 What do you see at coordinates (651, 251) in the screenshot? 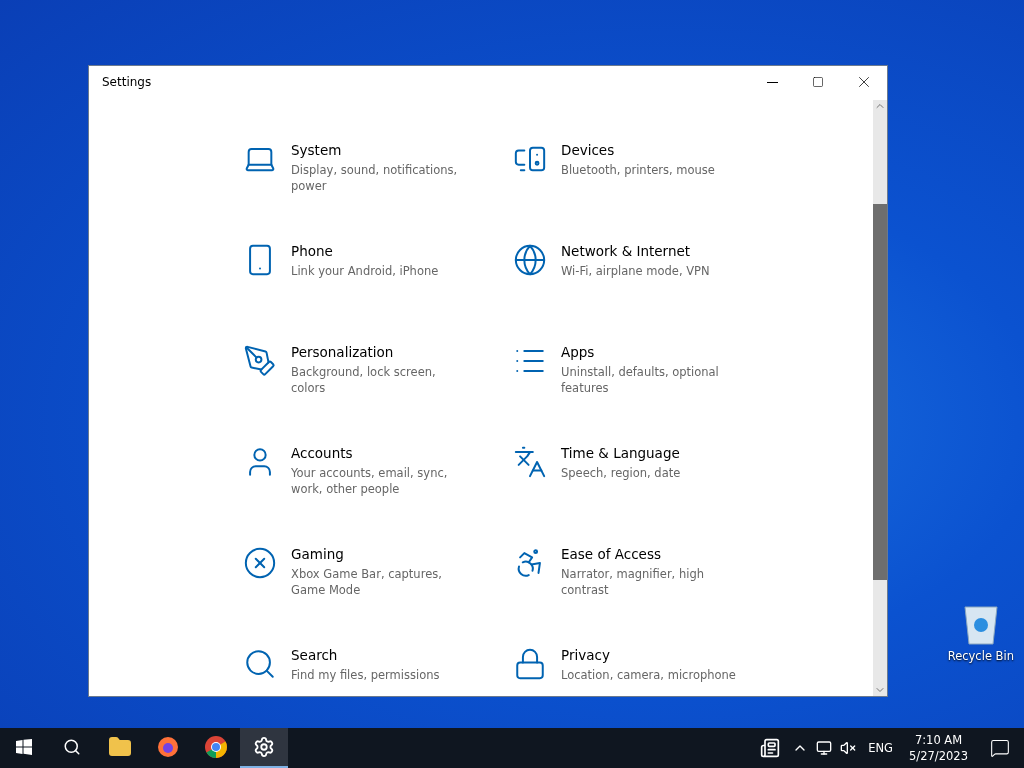
I see `category-title: Network & Internet` at bounding box center [651, 251].